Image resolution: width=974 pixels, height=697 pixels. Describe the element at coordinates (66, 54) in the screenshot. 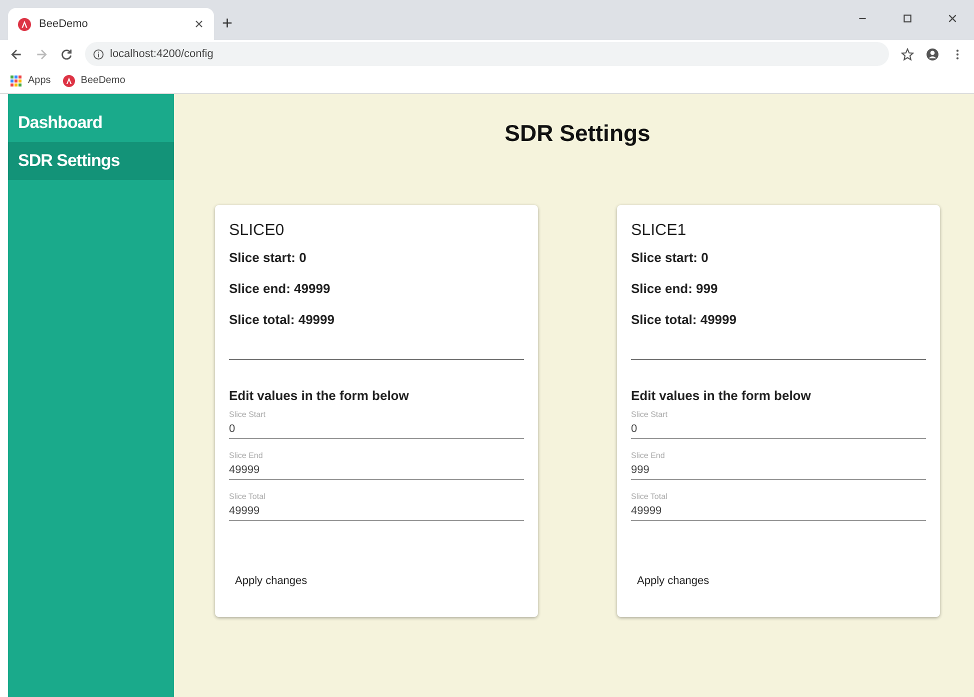

I see `reload-icon` at that location.